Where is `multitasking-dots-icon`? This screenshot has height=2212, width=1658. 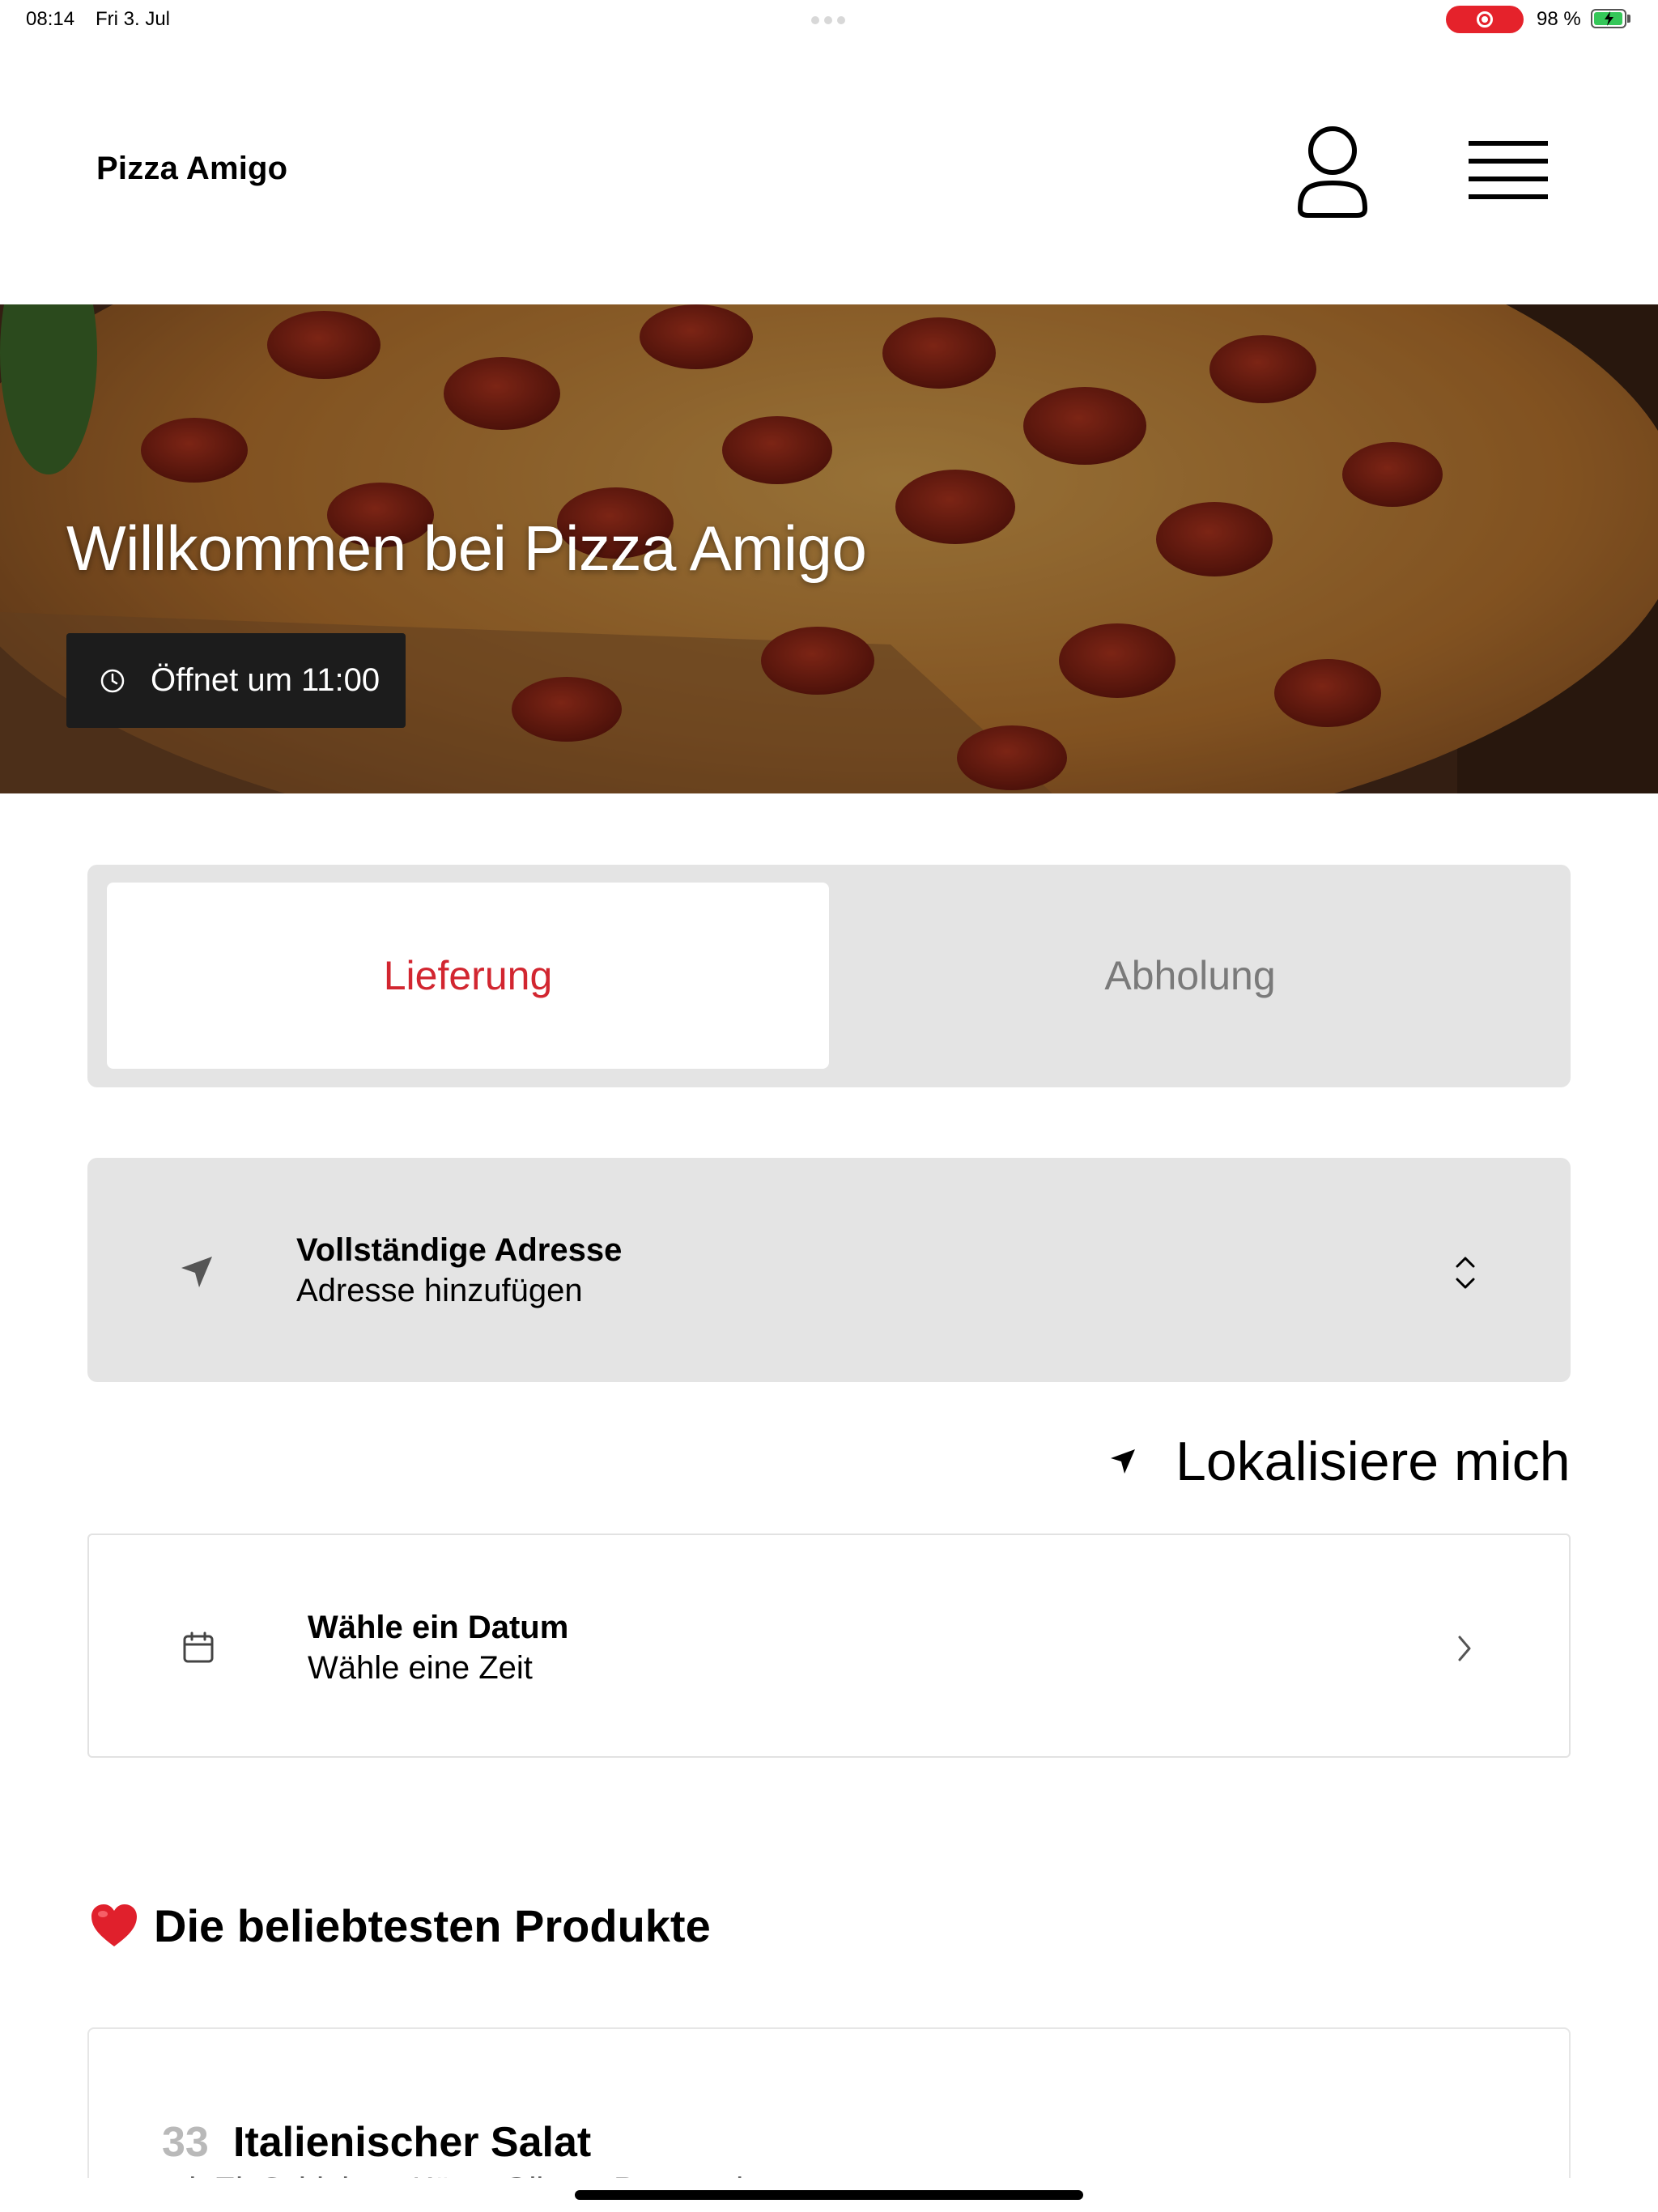 multitasking-dots-icon is located at coordinates (828, 20).